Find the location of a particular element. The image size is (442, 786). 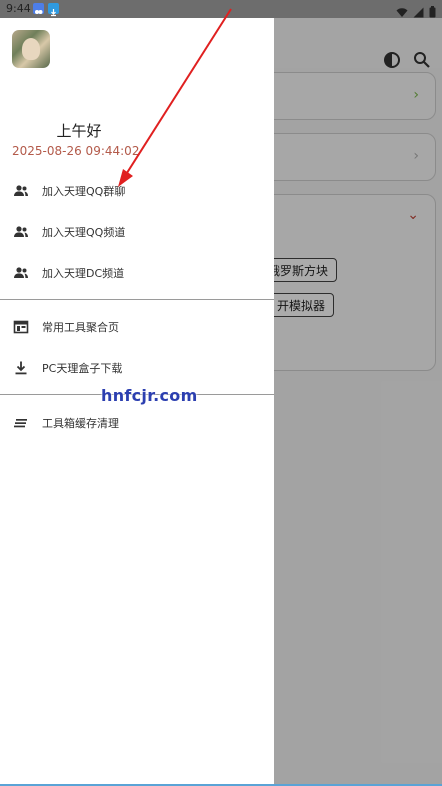

signal-icon is located at coordinates (418, 12).